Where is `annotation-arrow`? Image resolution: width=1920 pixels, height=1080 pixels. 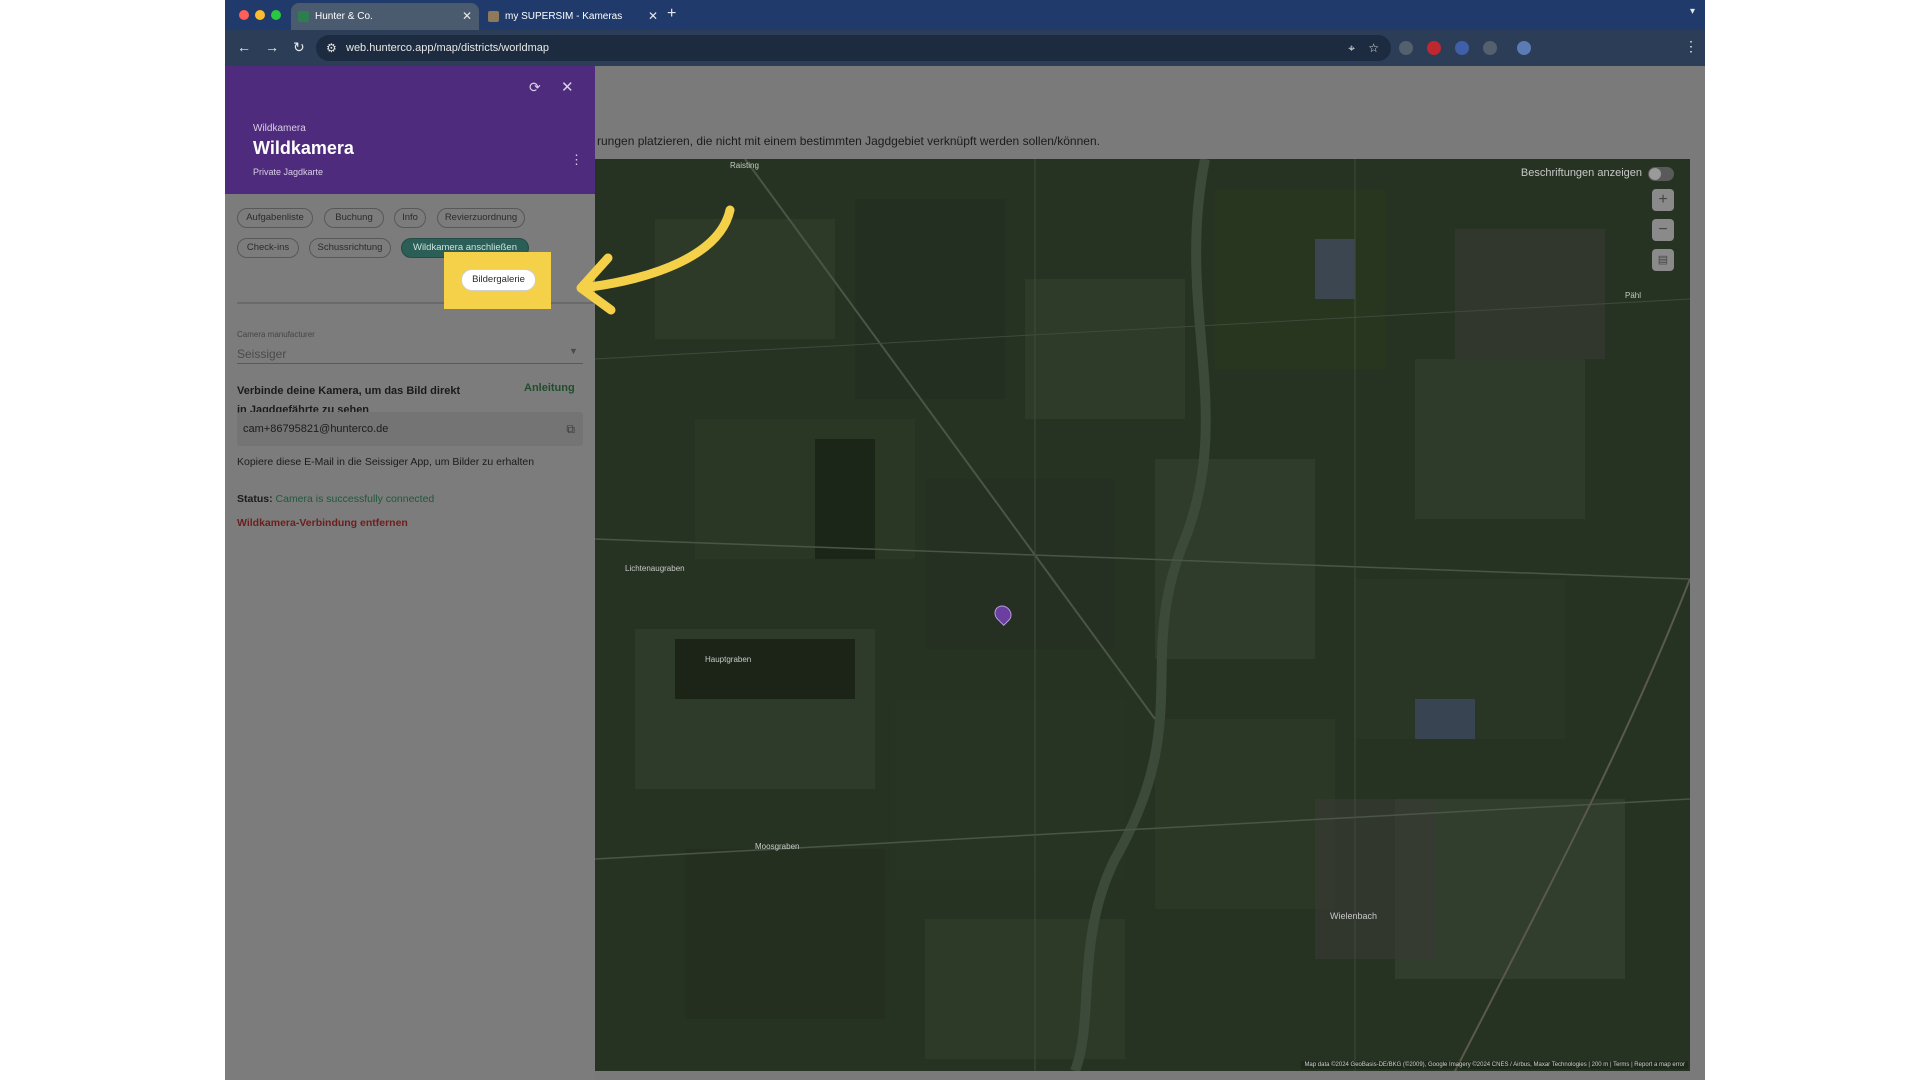
annotation-arrow is located at coordinates (655, 260).